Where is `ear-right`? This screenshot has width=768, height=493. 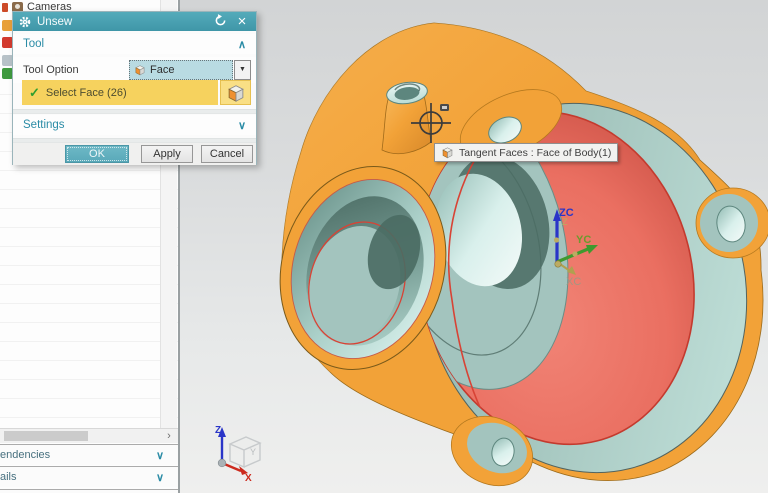 ear-right is located at coordinates (731, 223).